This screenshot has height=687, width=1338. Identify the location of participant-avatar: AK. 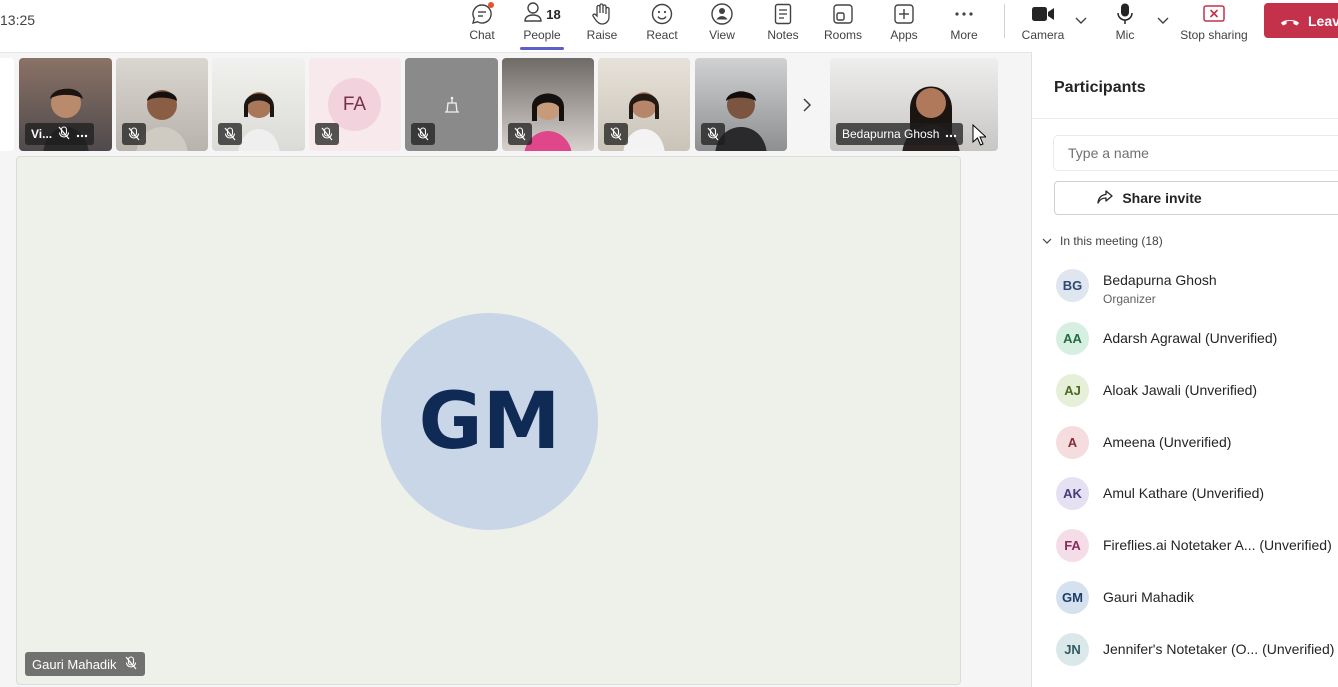
(1072, 493).